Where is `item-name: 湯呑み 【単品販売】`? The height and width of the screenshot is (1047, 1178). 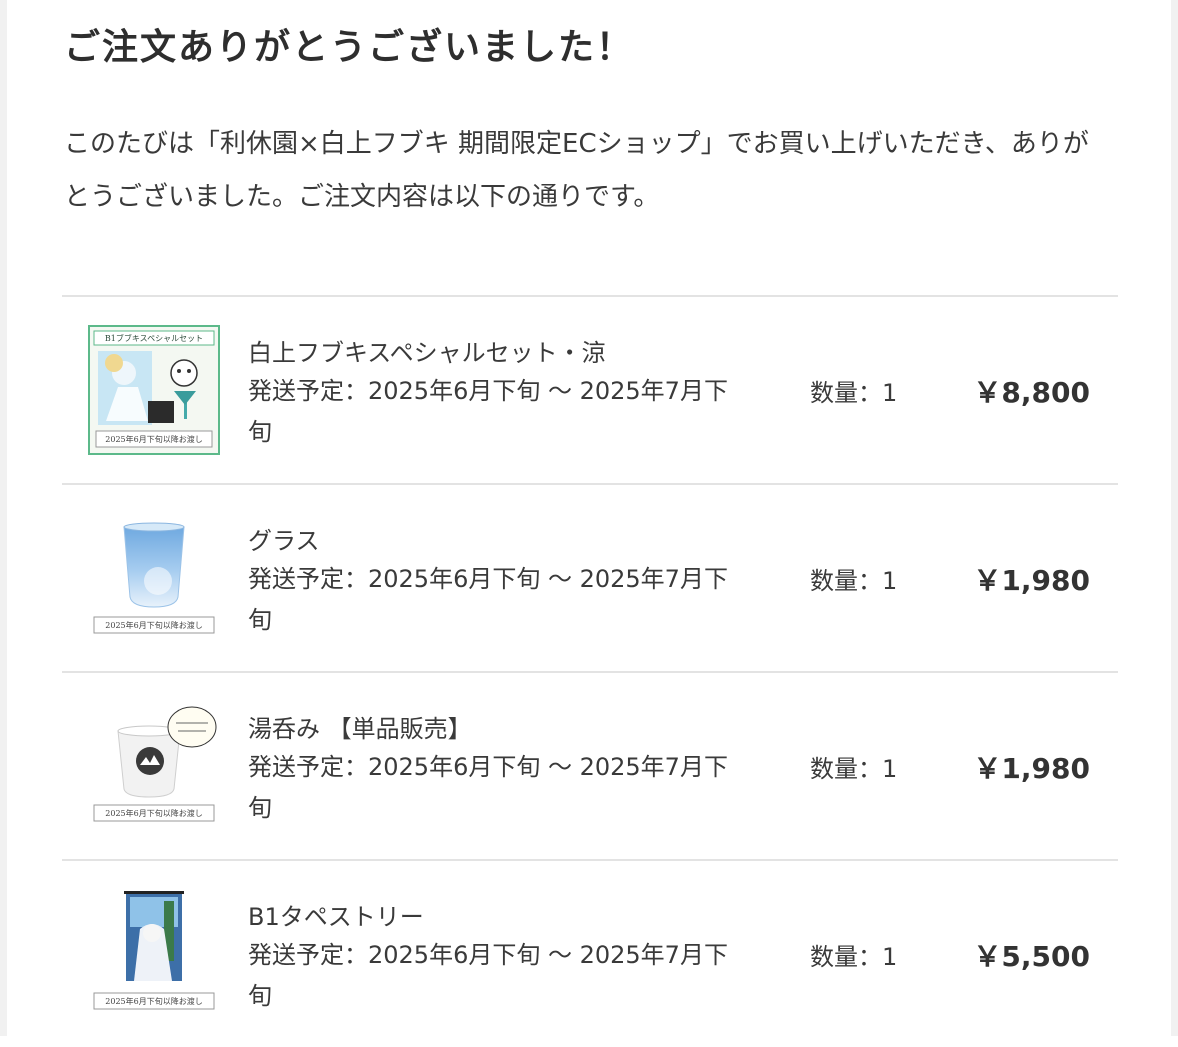 item-name: 湯呑み 【単品販売】 is located at coordinates (360, 726).